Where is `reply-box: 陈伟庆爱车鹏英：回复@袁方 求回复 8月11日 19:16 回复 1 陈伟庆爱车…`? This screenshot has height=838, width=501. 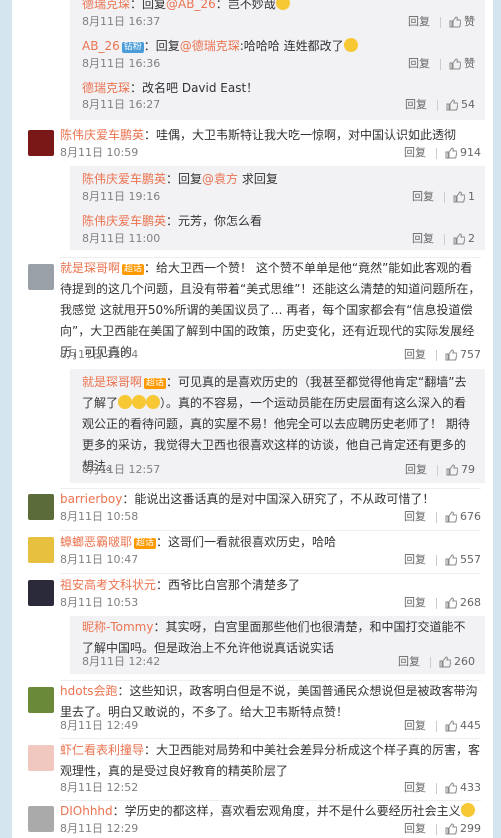
reply-box: 陈伟庆爱车鹏英：回复@袁方 求回复 8月11日 19:16 回复 1 陈伟庆爱车… is located at coordinates (277, 208).